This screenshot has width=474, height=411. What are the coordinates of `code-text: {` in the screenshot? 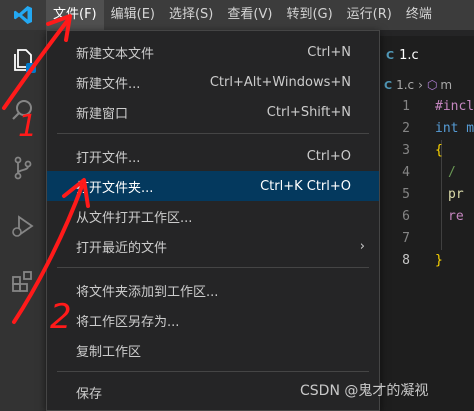 It's located at (439, 150).